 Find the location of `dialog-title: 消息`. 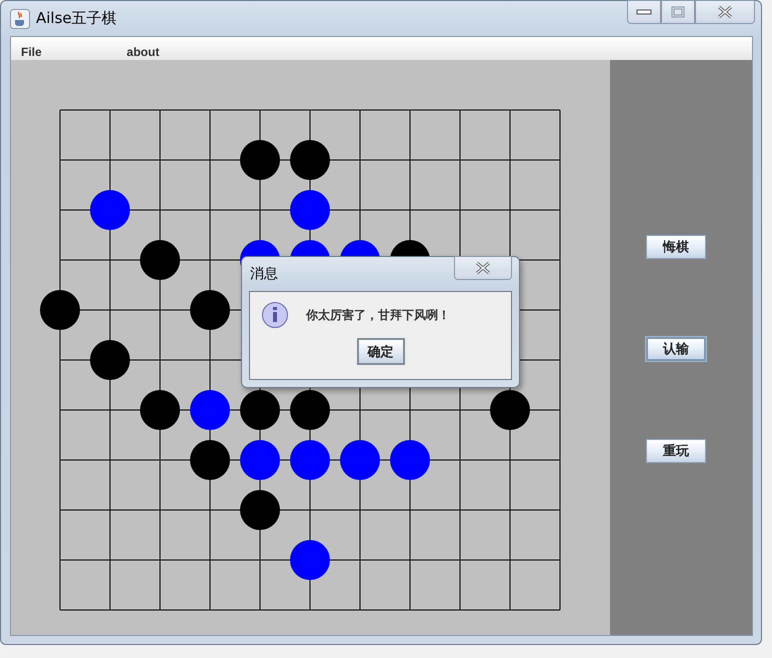

dialog-title: 消息 is located at coordinates (264, 274).